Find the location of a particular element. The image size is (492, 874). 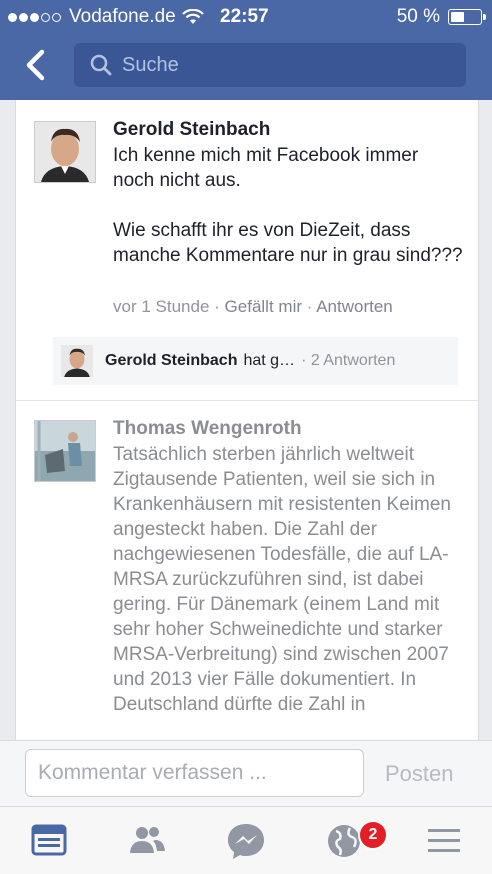

reply-link: Antworten is located at coordinates (354, 306).